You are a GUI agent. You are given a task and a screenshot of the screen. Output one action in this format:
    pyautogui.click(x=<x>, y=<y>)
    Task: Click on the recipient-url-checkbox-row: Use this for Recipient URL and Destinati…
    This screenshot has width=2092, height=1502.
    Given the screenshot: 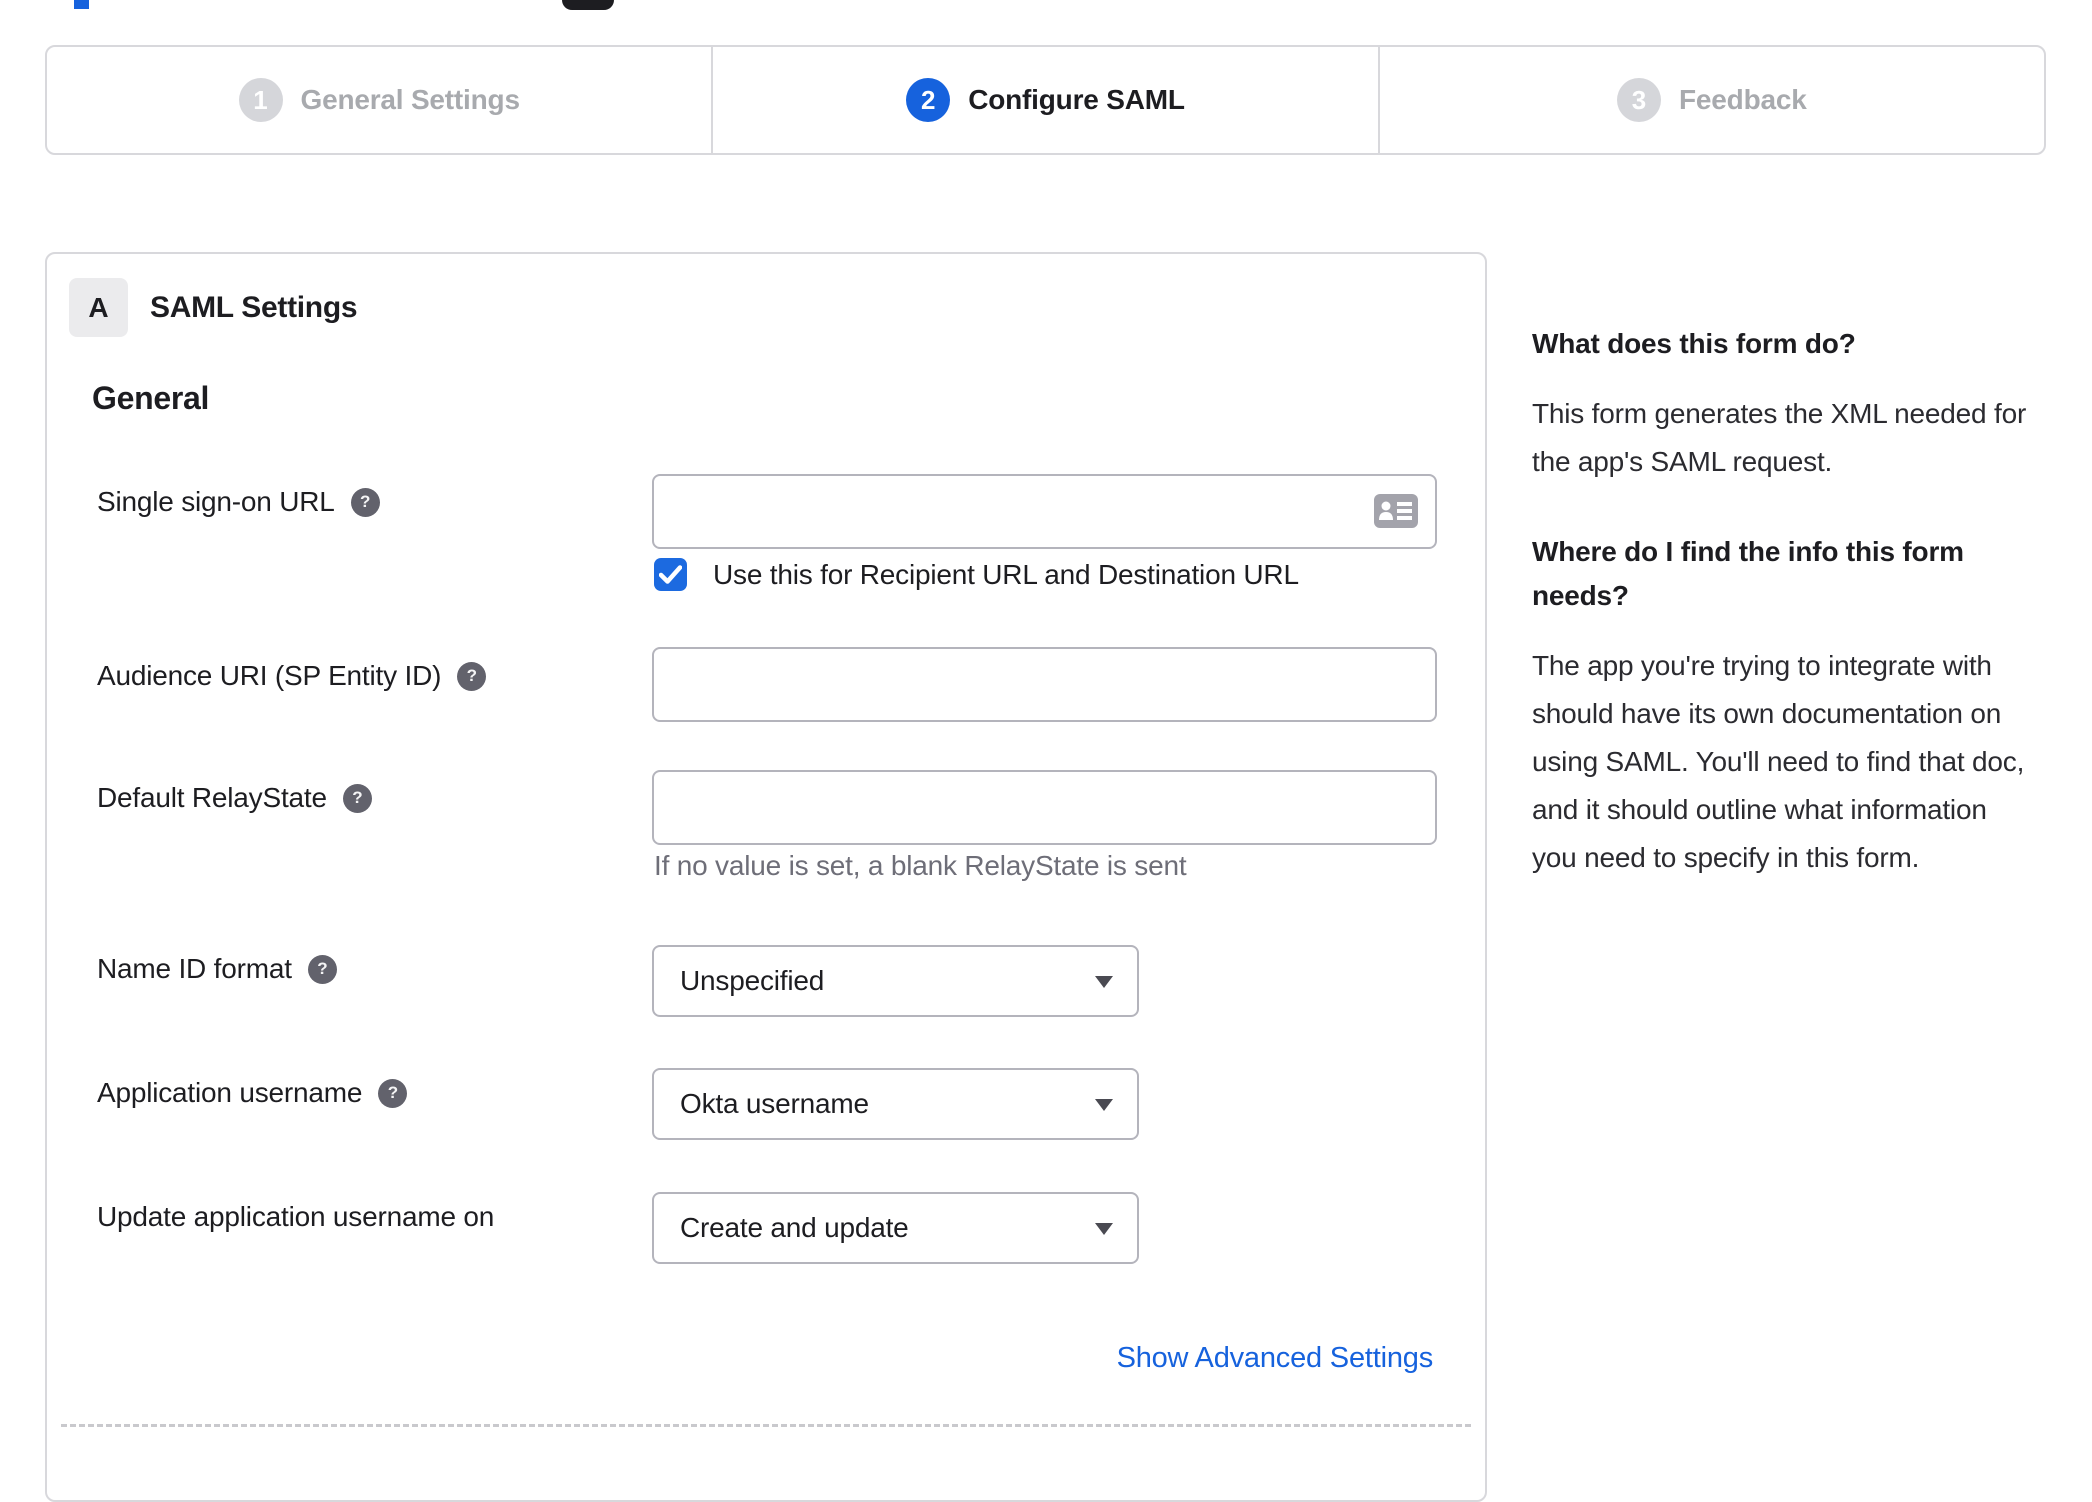 What is the action you would take?
    pyautogui.click(x=976, y=574)
    